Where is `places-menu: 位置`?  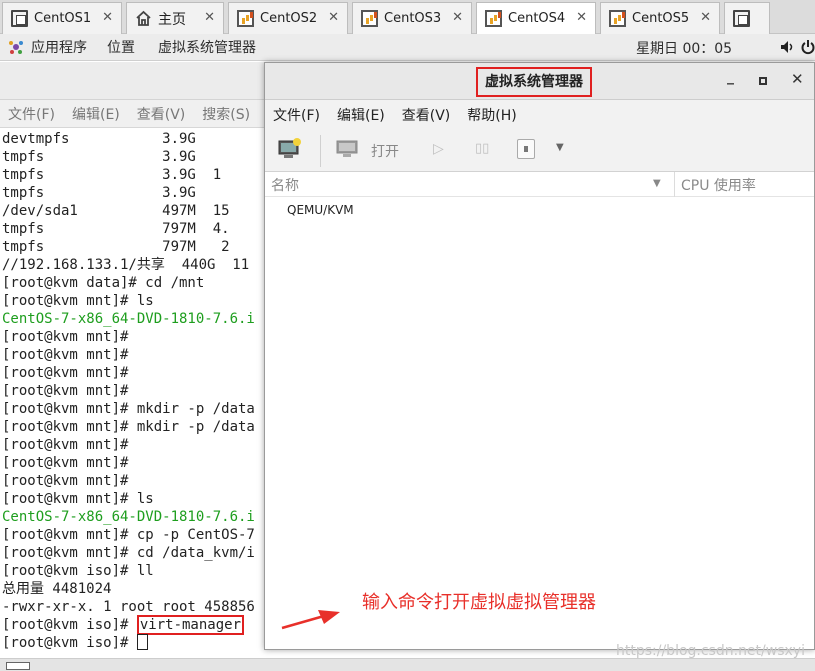
places-menu: 位置 is located at coordinates (121, 47).